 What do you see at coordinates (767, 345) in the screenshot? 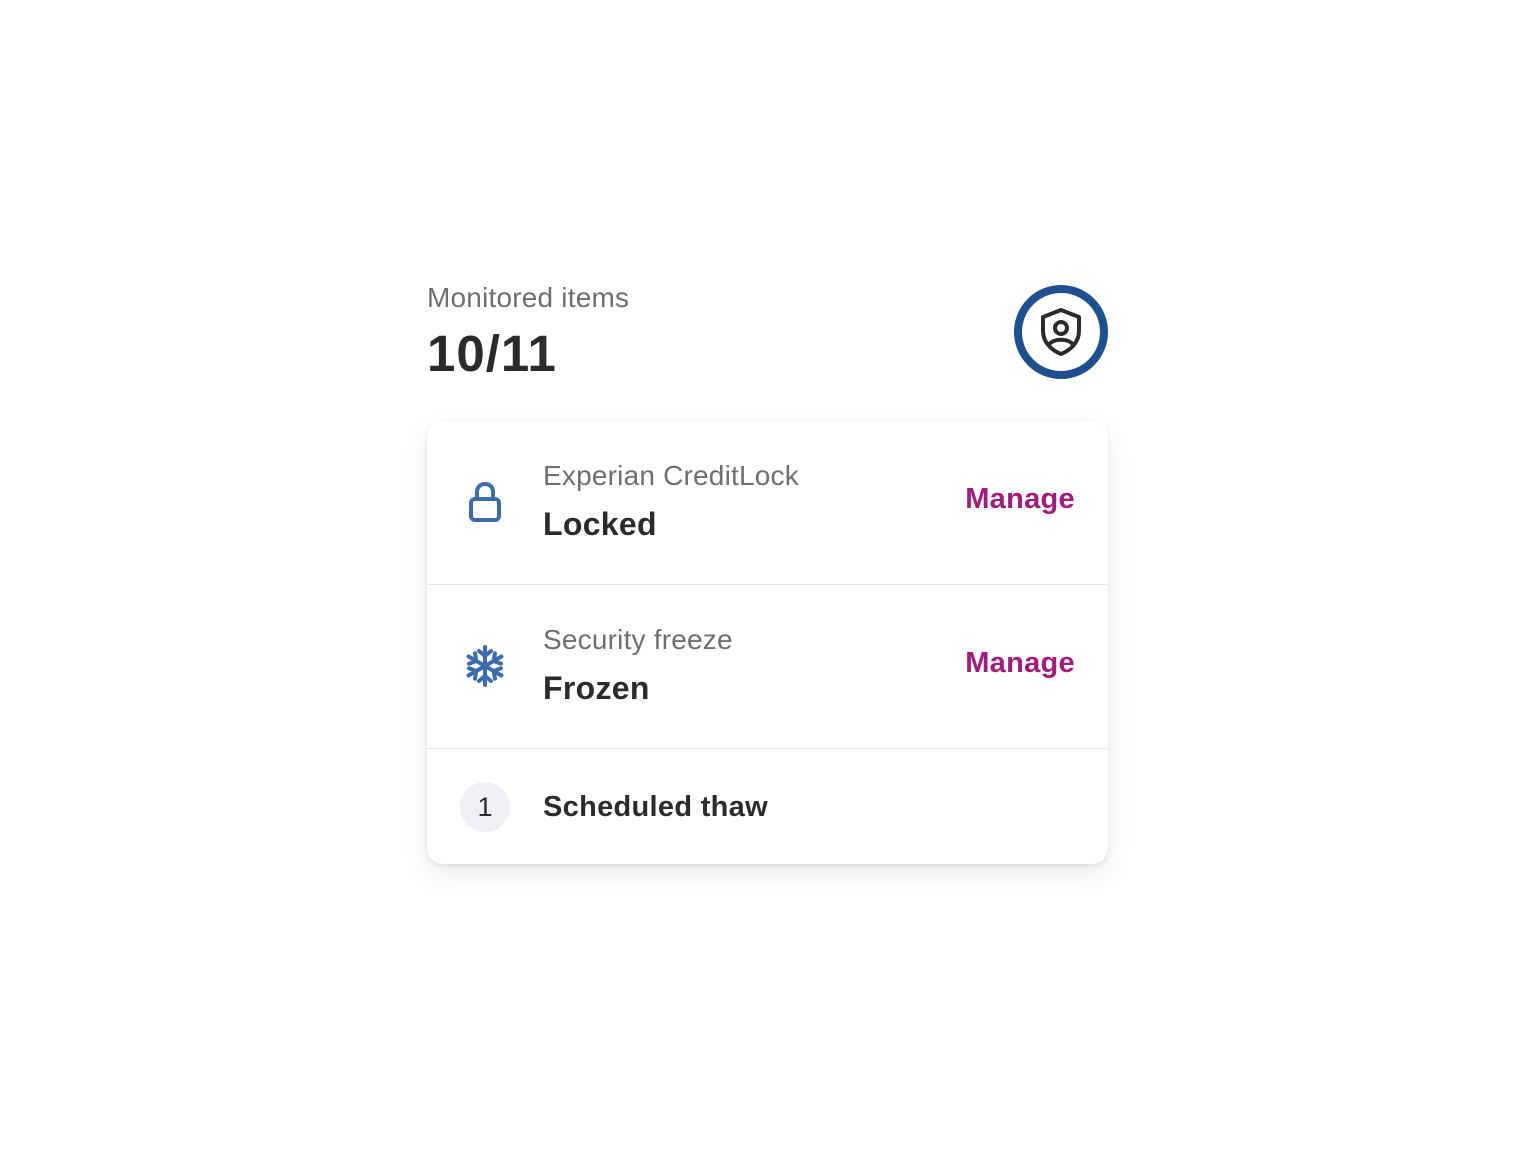
I see `widget-header: Monitored items 10/11` at bounding box center [767, 345].